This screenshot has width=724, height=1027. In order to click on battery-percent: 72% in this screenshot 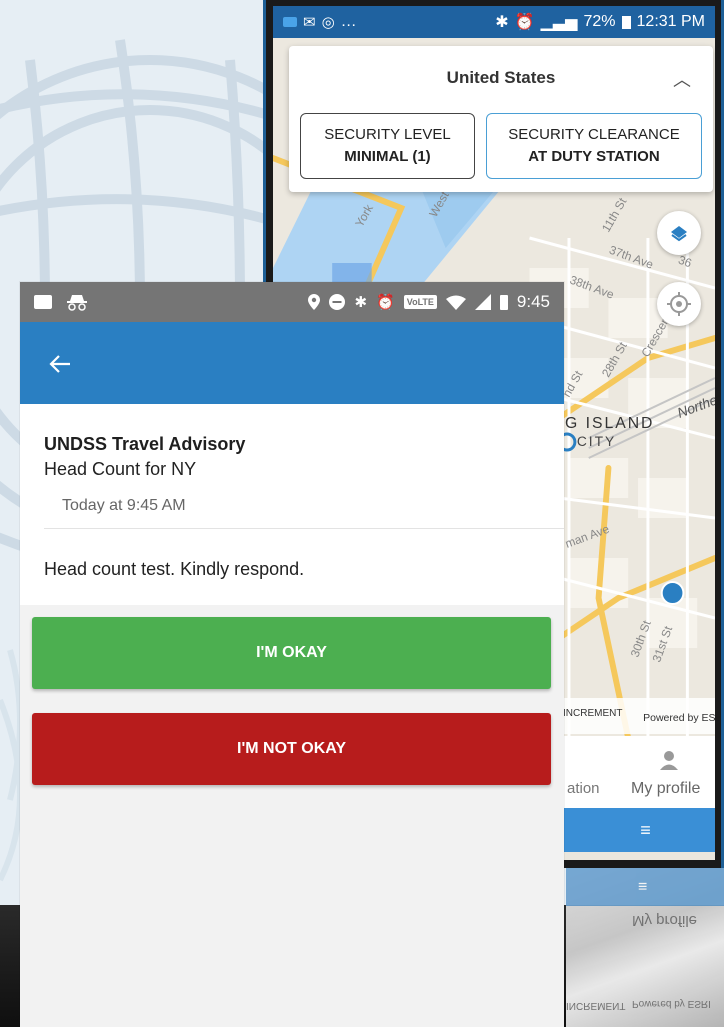, I will do `click(599, 21)`.